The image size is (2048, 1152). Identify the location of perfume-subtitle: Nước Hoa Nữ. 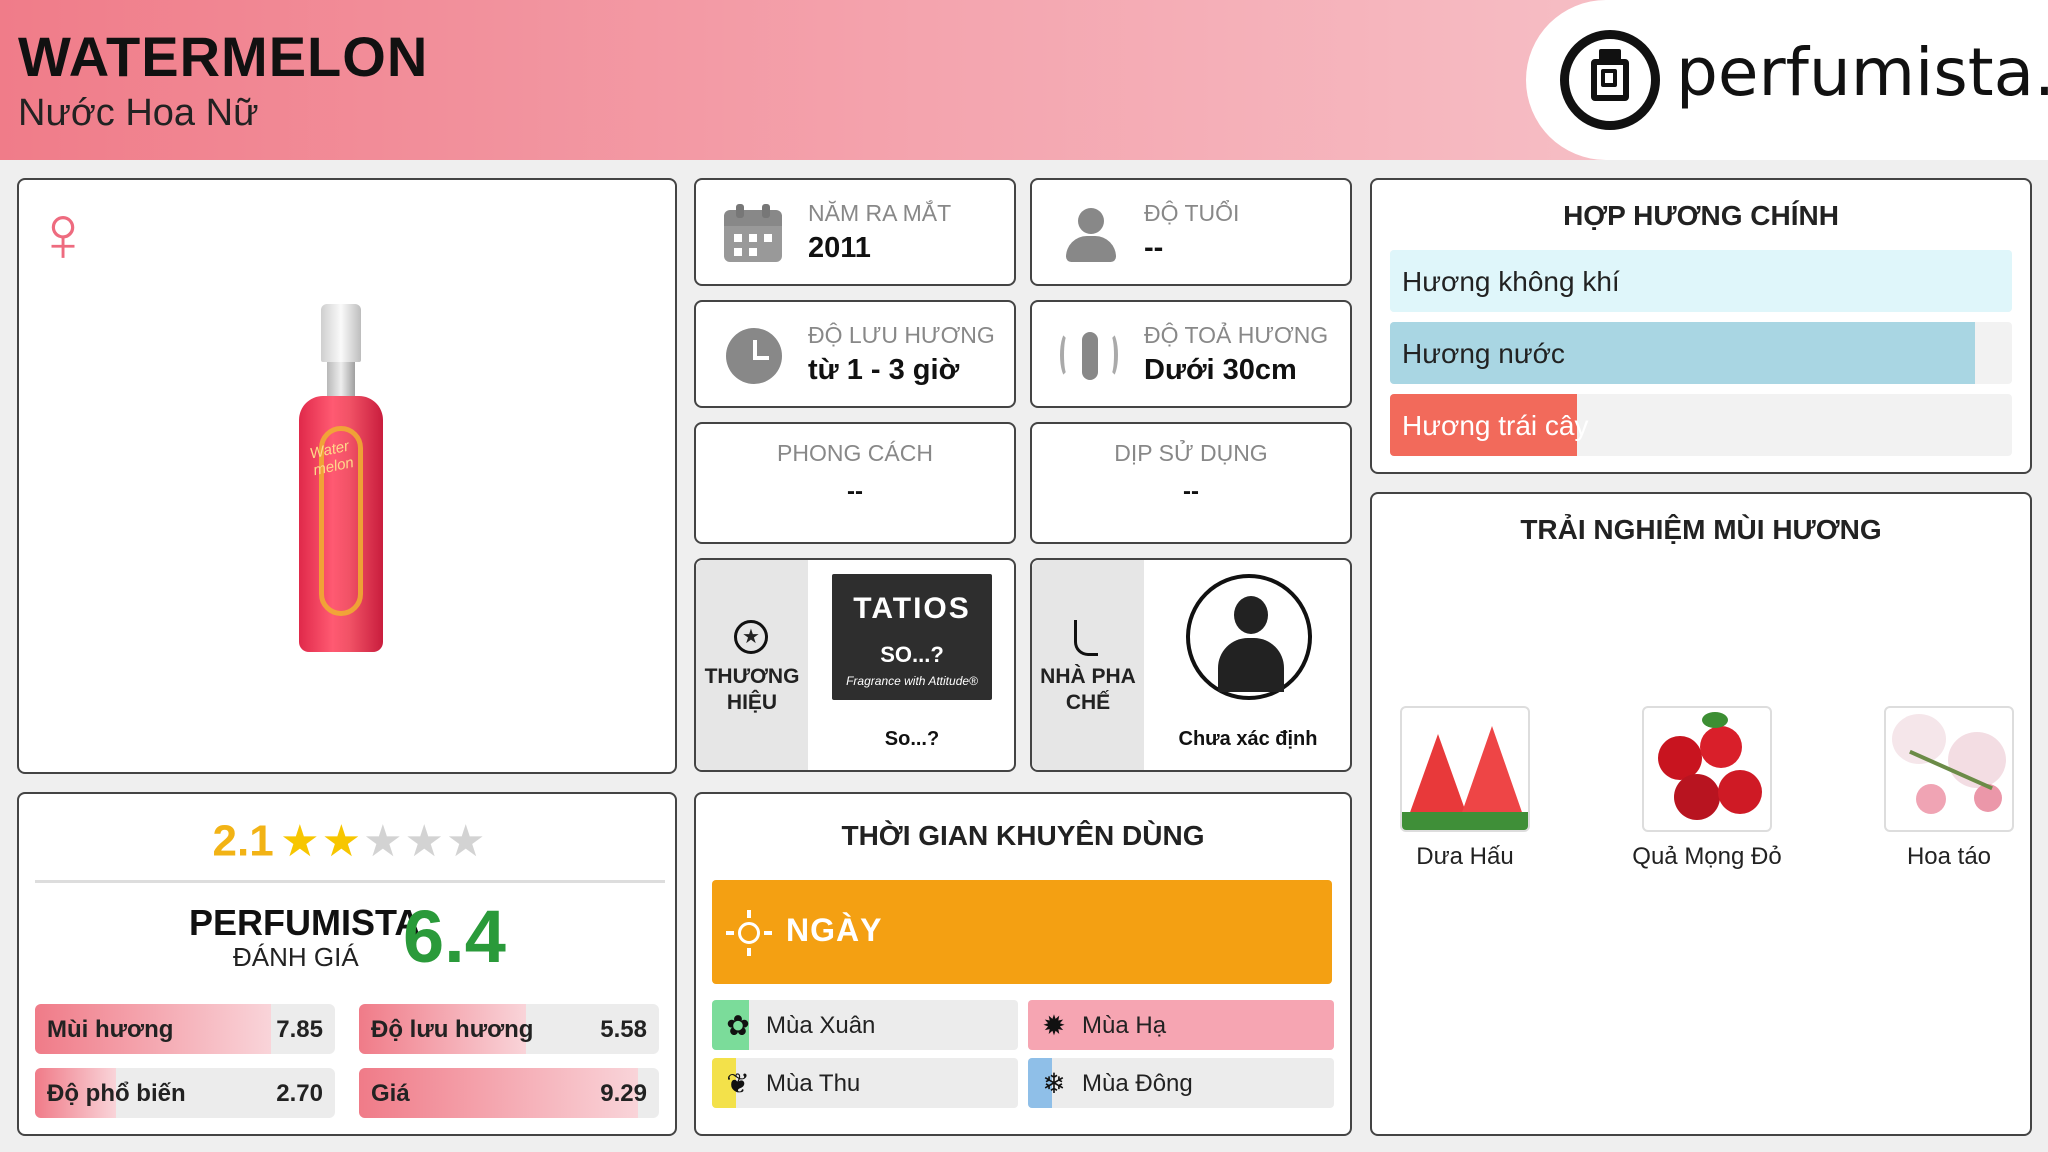
(138, 113).